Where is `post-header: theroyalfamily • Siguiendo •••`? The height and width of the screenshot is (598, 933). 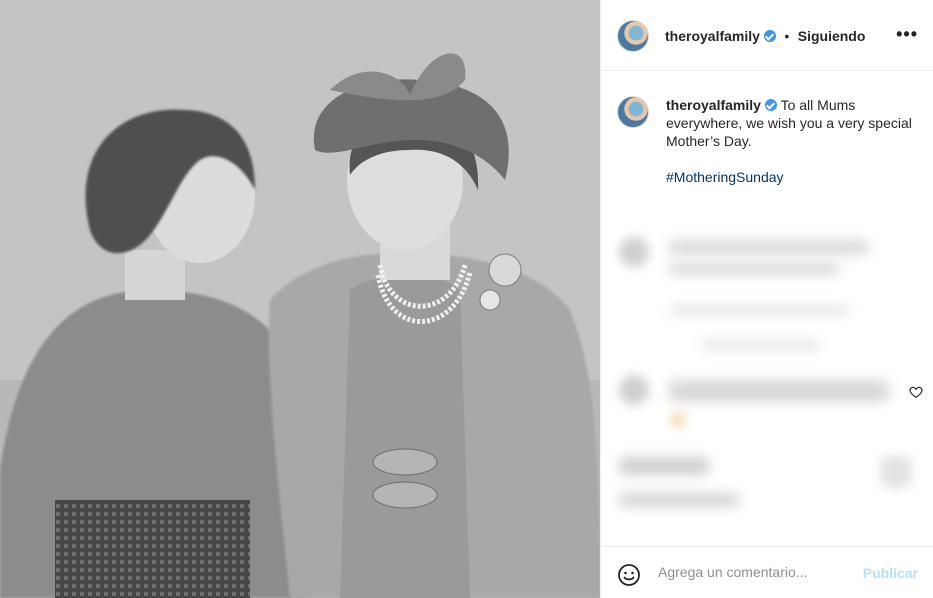 post-header: theroyalfamily • Siguiendo ••• is located at coordinates (767, 35).